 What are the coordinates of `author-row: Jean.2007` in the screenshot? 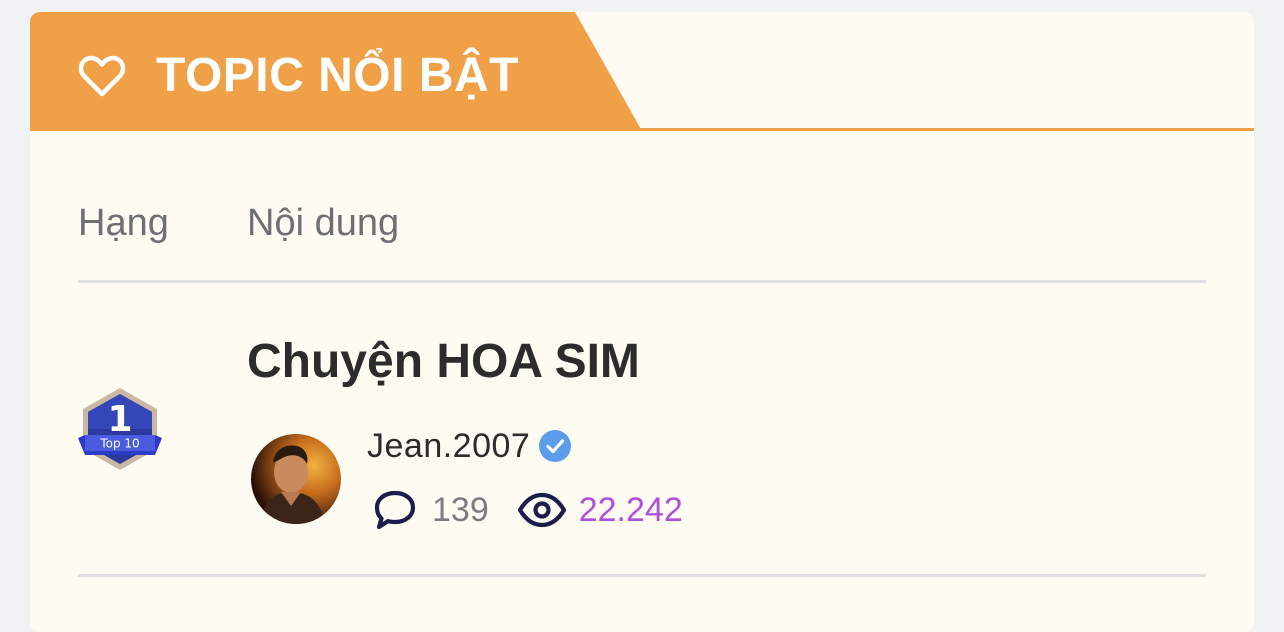 It's located at (469, 446).